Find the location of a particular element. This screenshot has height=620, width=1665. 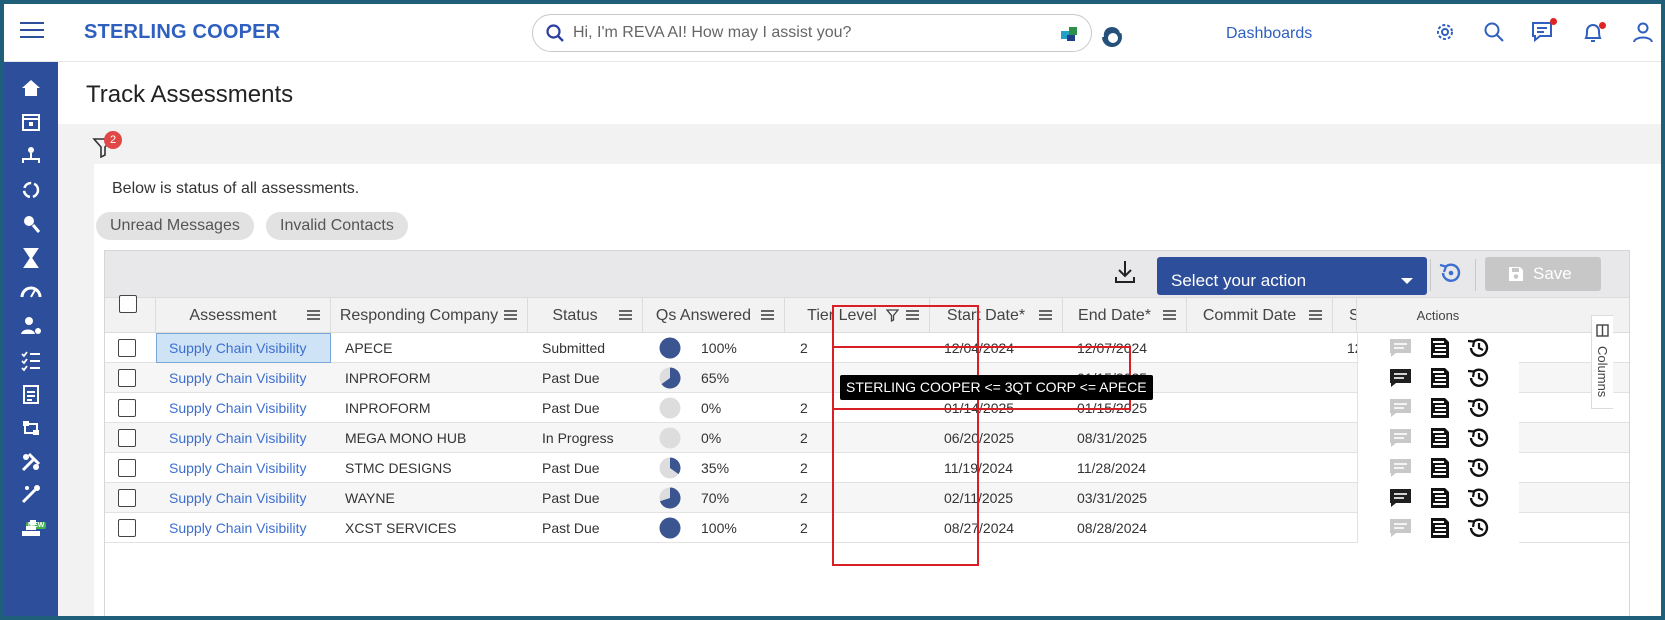

user-search-icon is located at coordinates (31, 224).